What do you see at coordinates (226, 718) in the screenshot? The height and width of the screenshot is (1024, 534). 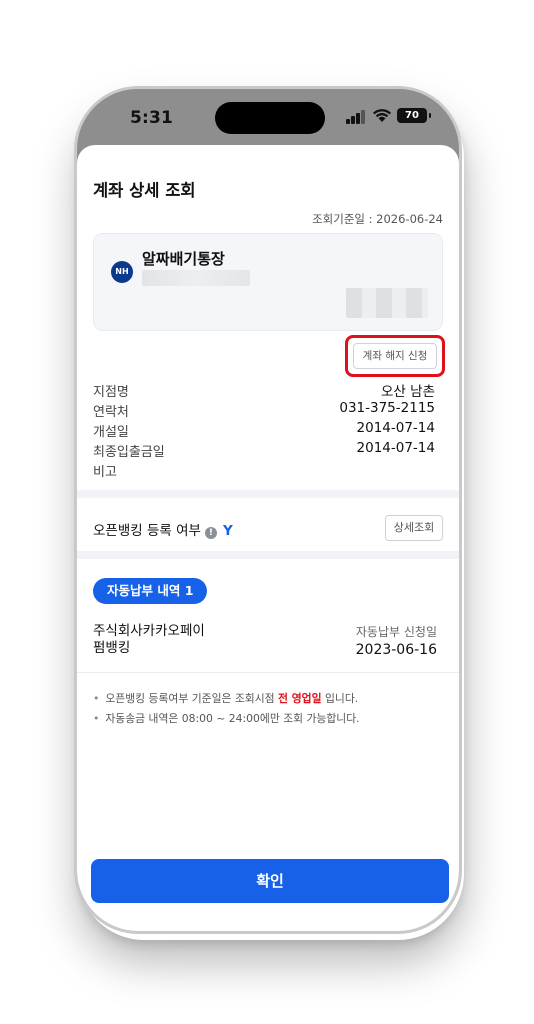 I see `notice-item: • 자동송금 내역은 08:00 ~ 24:00에만 조회 가능합니다.` at bounding box center [226, 718].